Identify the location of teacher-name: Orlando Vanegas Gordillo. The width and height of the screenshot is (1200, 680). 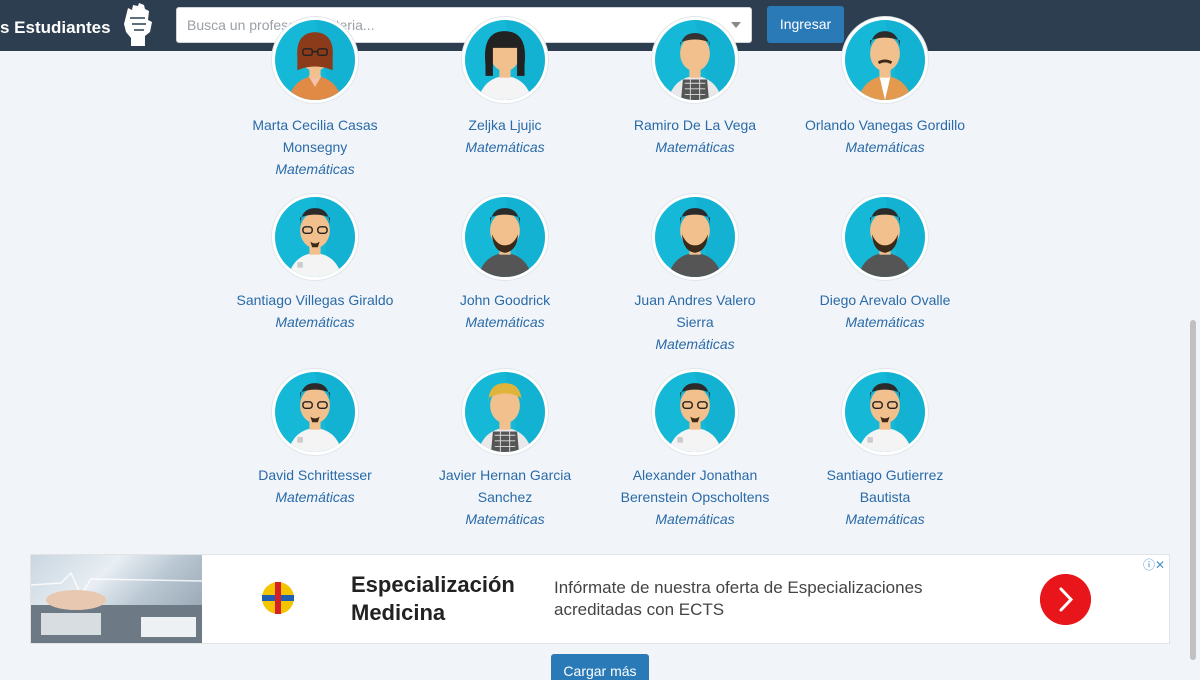
(885, 125).